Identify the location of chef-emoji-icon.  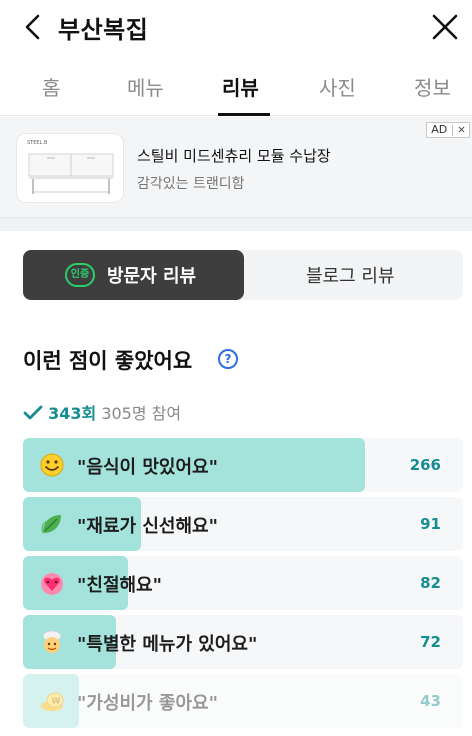
(52, 641).